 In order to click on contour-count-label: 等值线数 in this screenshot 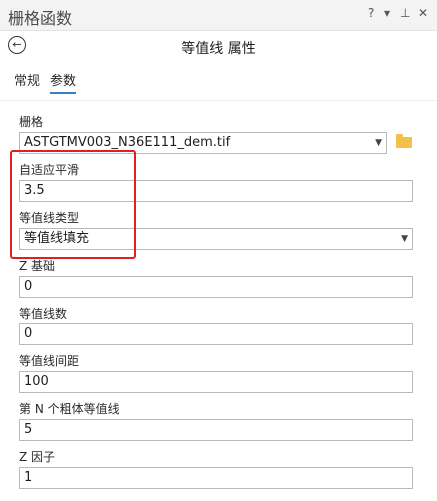, I will do `click(43, 314)`.